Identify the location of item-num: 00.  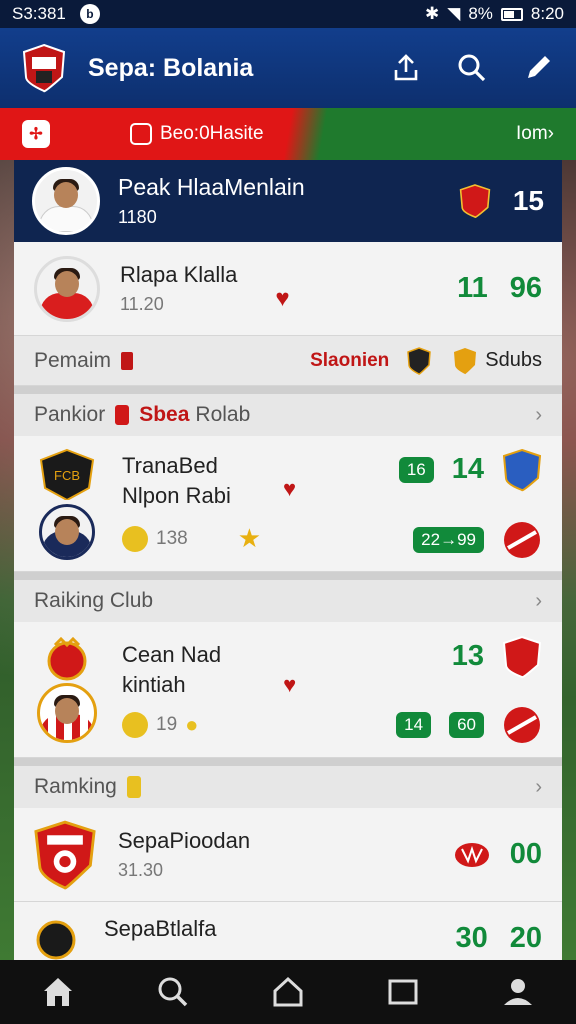
(525, 854).